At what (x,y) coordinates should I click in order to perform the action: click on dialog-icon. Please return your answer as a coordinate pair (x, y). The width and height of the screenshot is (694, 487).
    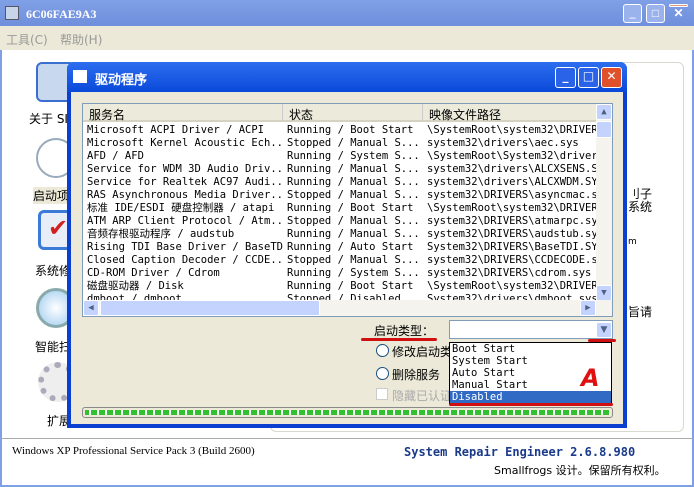
    Looking at the image, I should click on (80, 76).